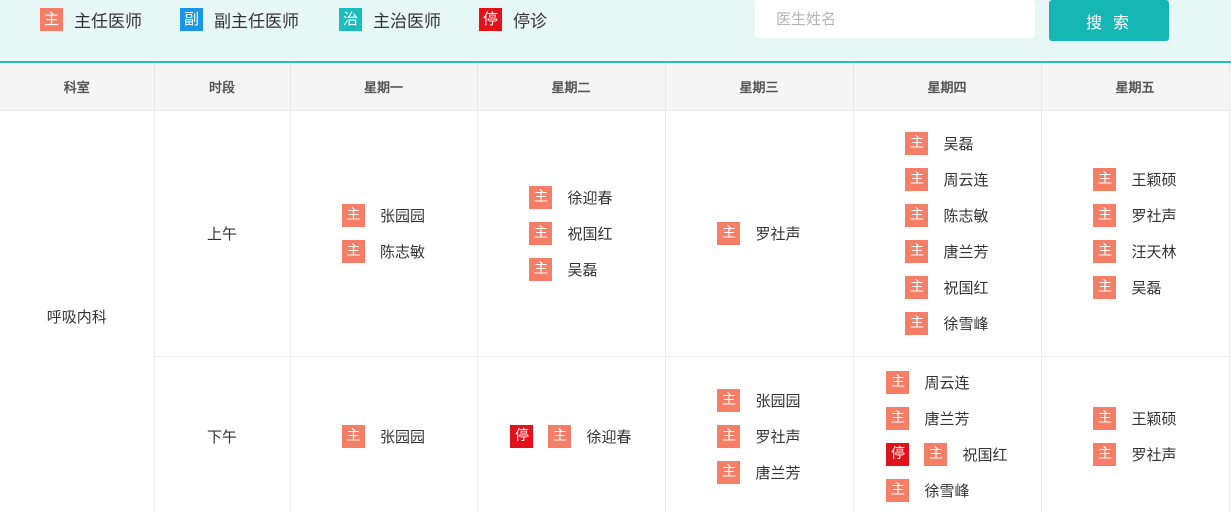 Image resolution: width=1231 pixels, height=512 pixels. I want to click on thursday-morning-cell: 主吴磊主周云连主陈志敏主唐兰芳主祝国红主徐雪峰, so click(947, 233).